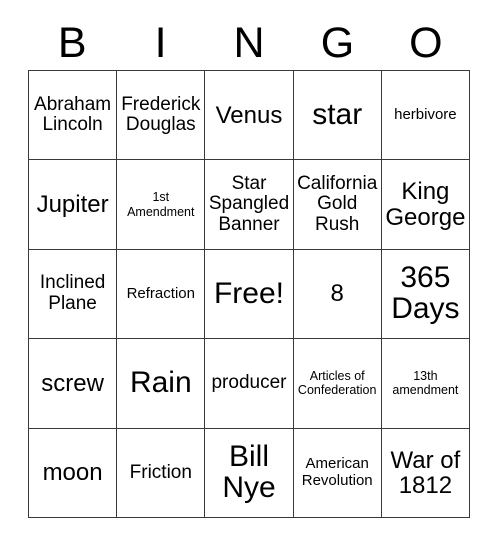  I want to click on bingo-cell-label: Jupiter, so click(72, 204).